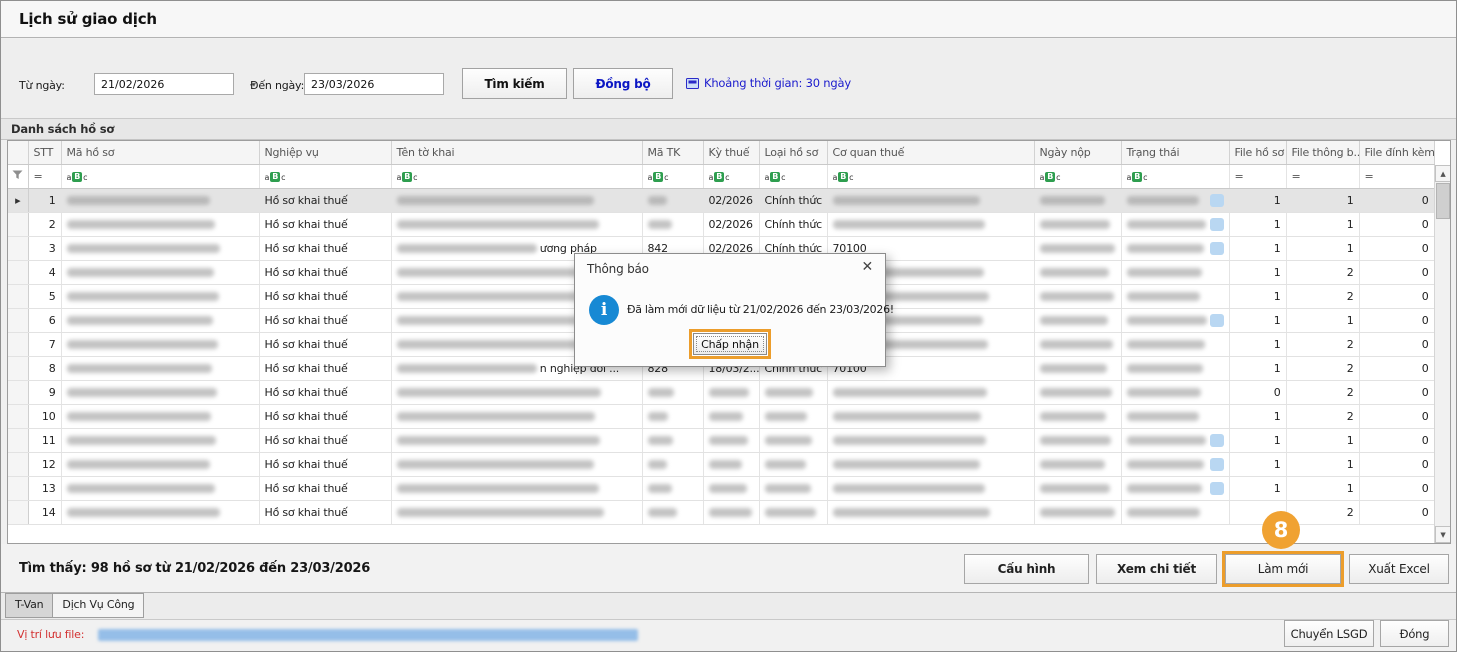 This screenshot has width=1457, height=652. Describe the element at coordinates (1397, 392) in the screenshot. I see `cell-file_dinh_kem: 0` at that location.